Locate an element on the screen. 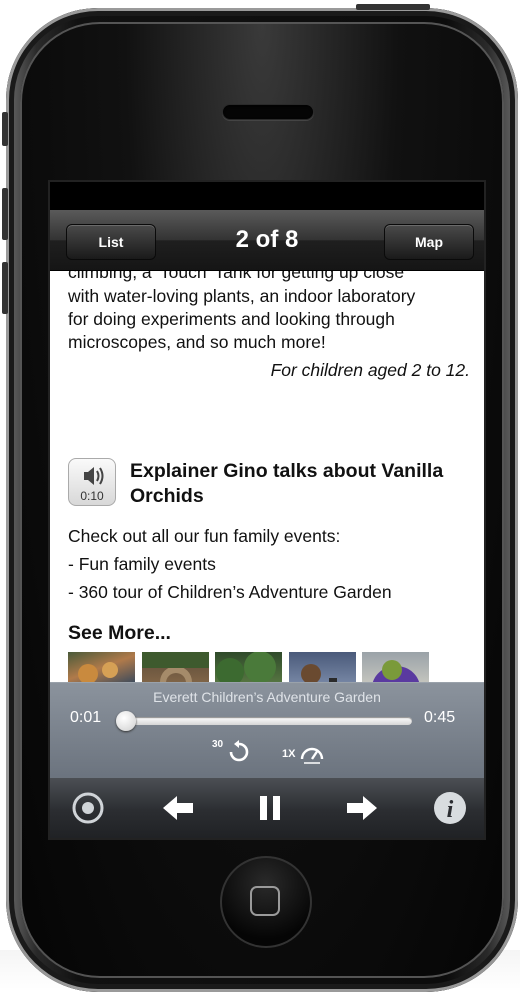 The height and width of the screenshot is (992, 520). speaker-icon is located at coordinates (94, 476).